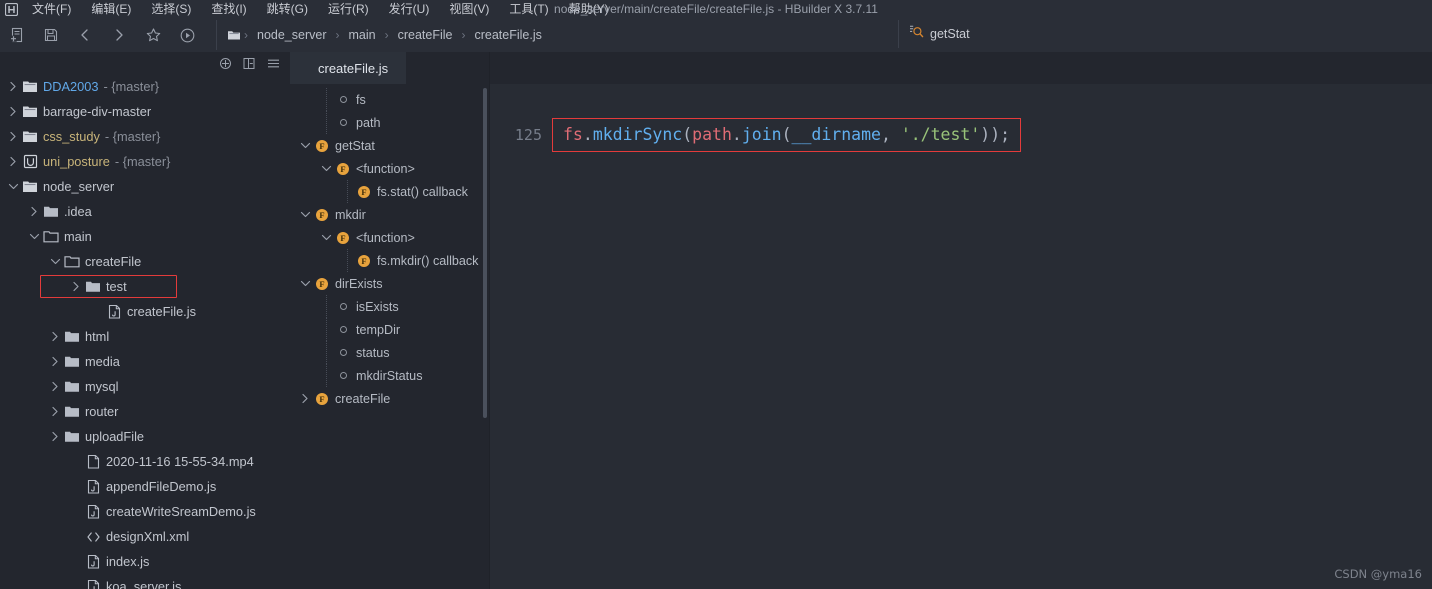  I want to click on breadcrumb-item-node-server: node_server, so click(292, 35).